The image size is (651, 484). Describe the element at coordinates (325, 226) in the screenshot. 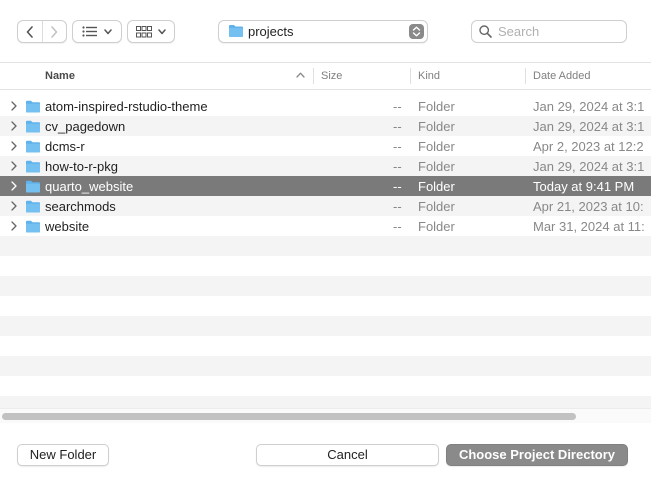

I see `table-row: website -- Folder Mar 31, 2024 at 11:` at that location.